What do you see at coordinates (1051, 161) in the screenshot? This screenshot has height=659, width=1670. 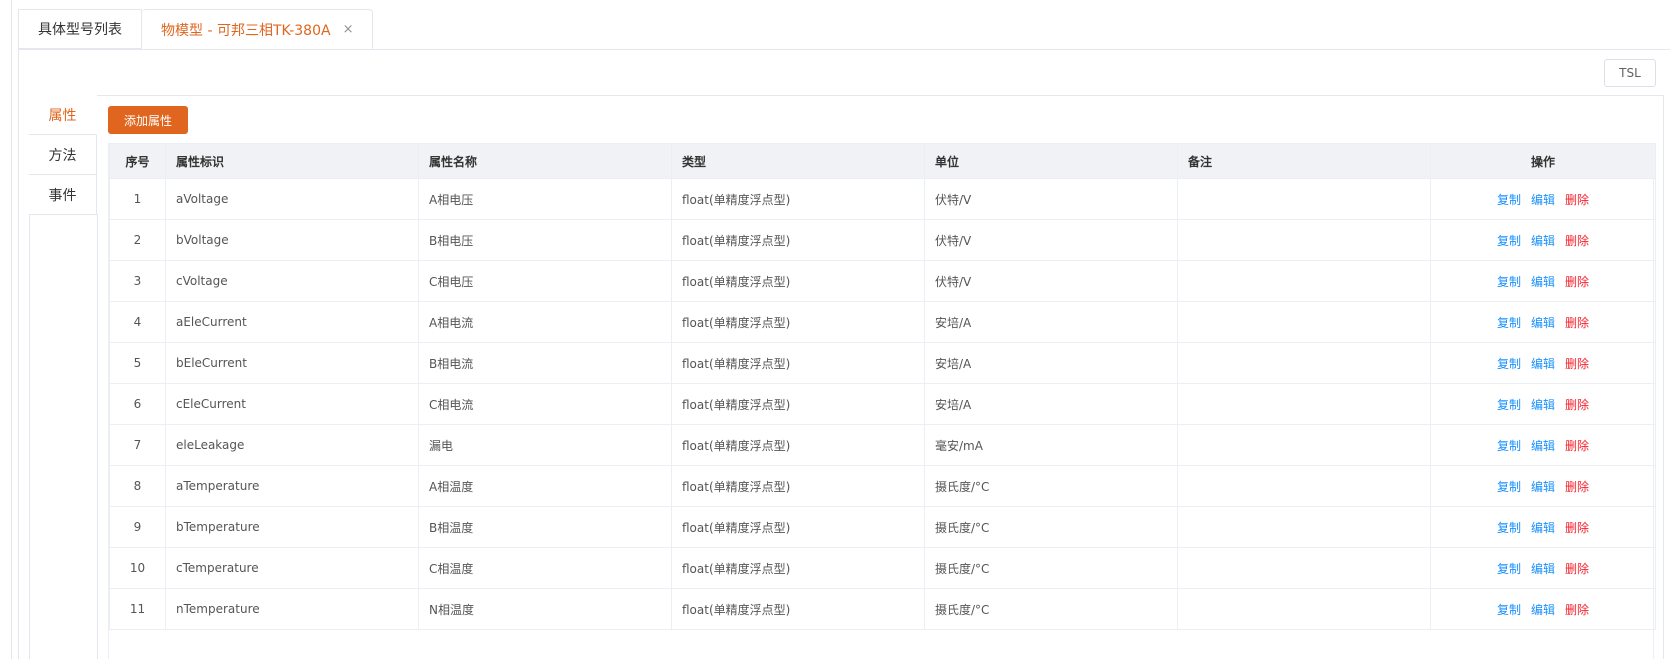 I see `column-header-unit: 单位` at bounding box center [1051, 161].